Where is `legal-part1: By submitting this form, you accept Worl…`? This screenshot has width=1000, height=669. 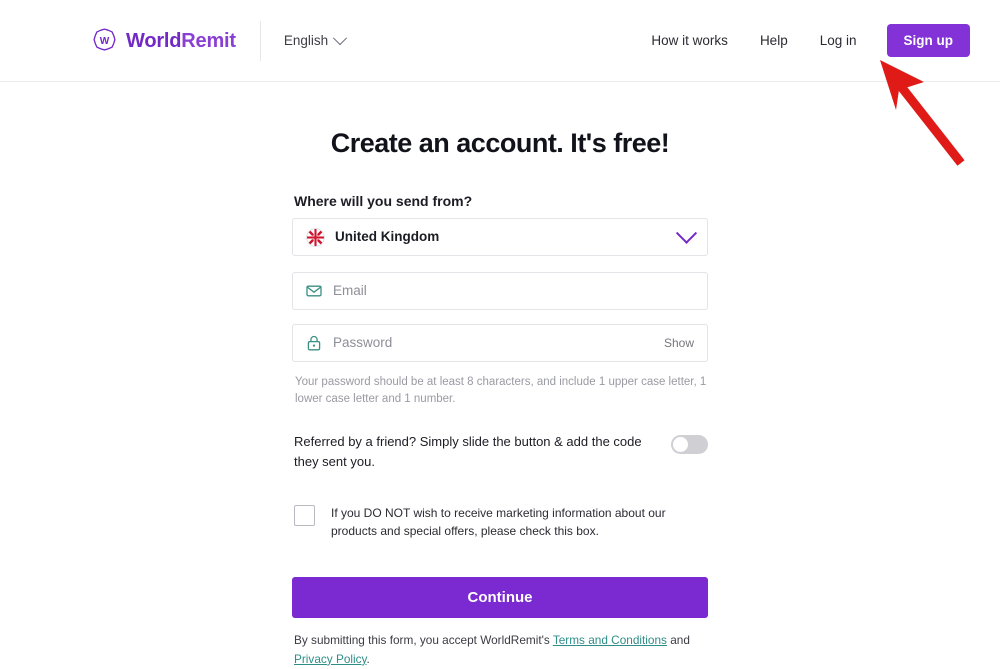
legal-part1: By submitting this form, you accept Worl… is located at coordinates (423, 639).